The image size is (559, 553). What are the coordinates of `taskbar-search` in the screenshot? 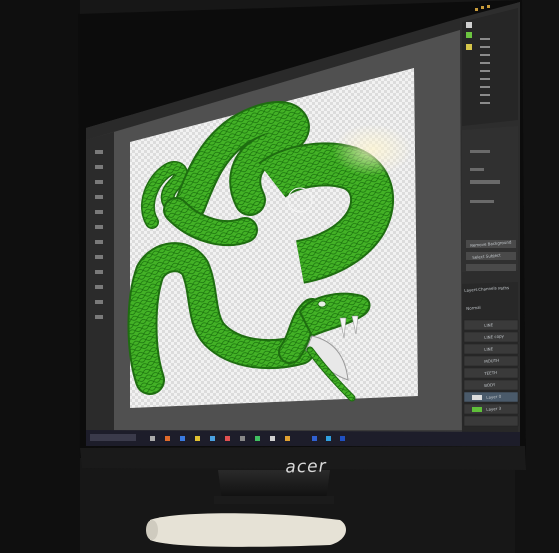 It's located at (113, 437).